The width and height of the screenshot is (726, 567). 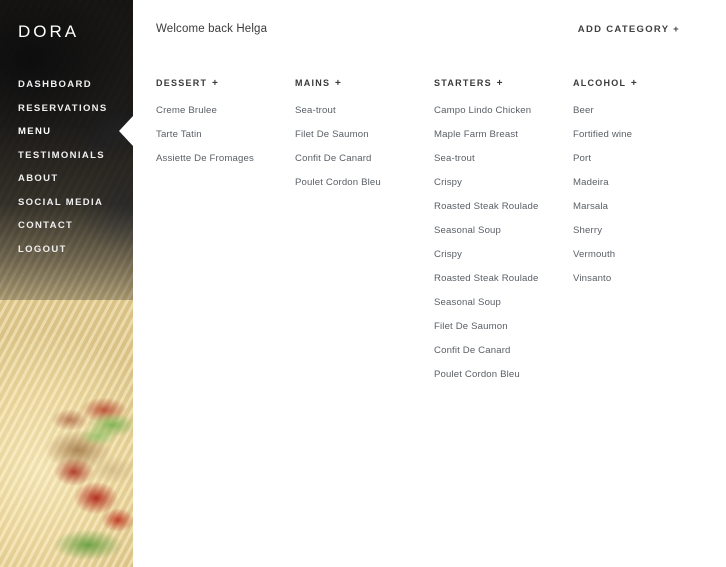 I want to click on list-item: Sherry, so click(x=642, y=237).